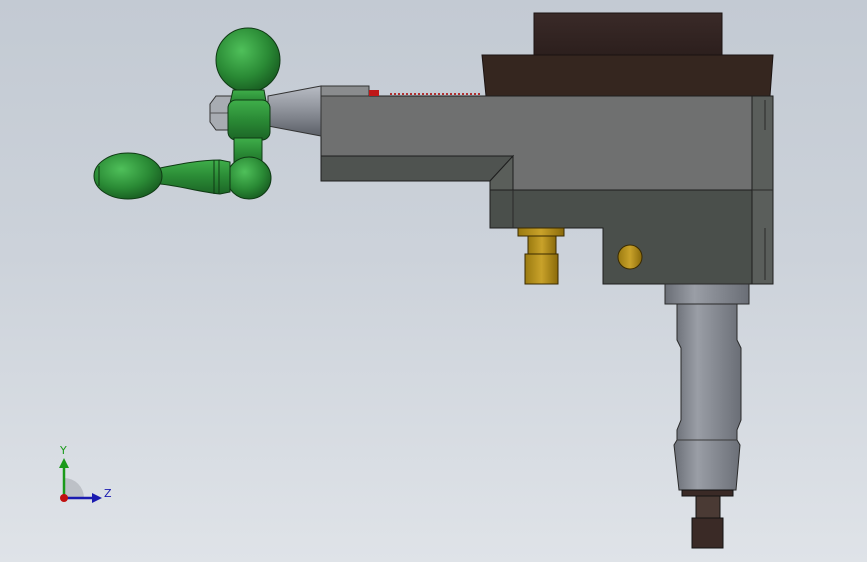 The width and height of the screenshot is (867, 562). Describe the element at coordinates (707, 387) in the screenshot. I see `spindle` at that location.